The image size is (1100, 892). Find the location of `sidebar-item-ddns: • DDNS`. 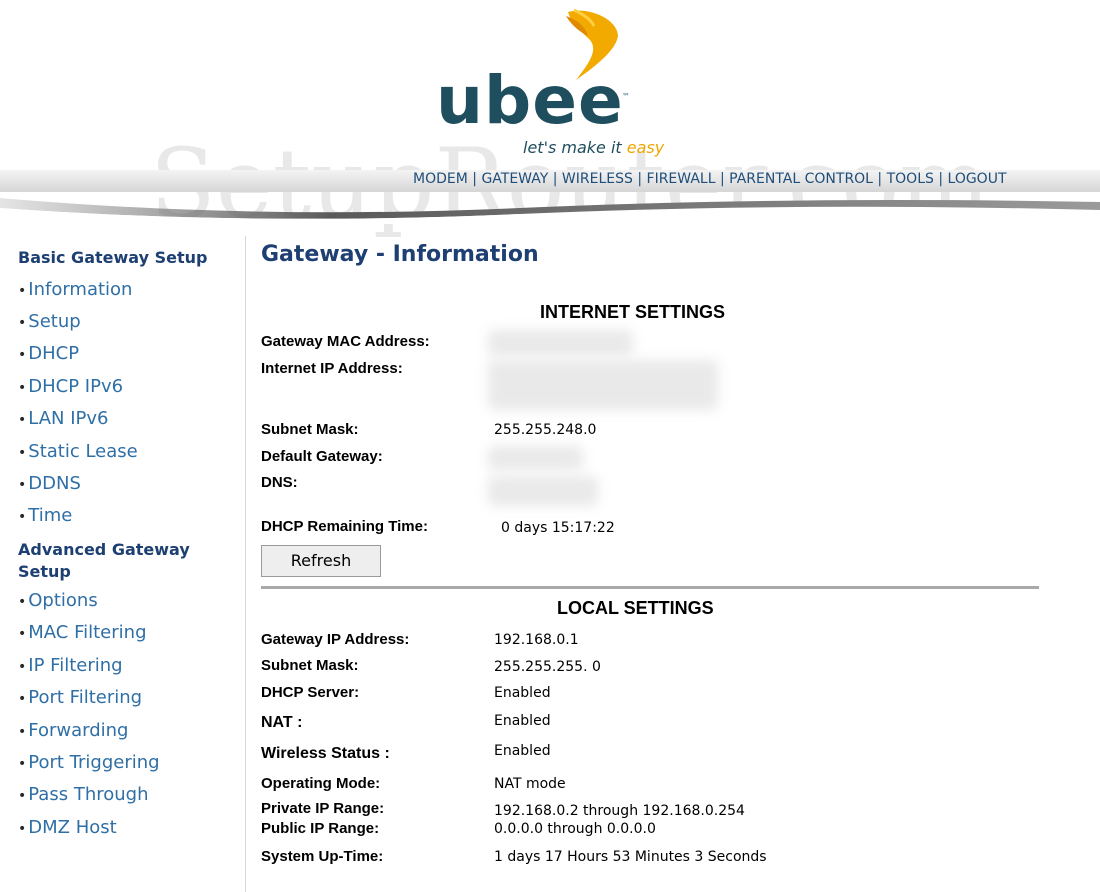

sidebar-item-ddns: • DDNS is located at coordinates (49, 484).